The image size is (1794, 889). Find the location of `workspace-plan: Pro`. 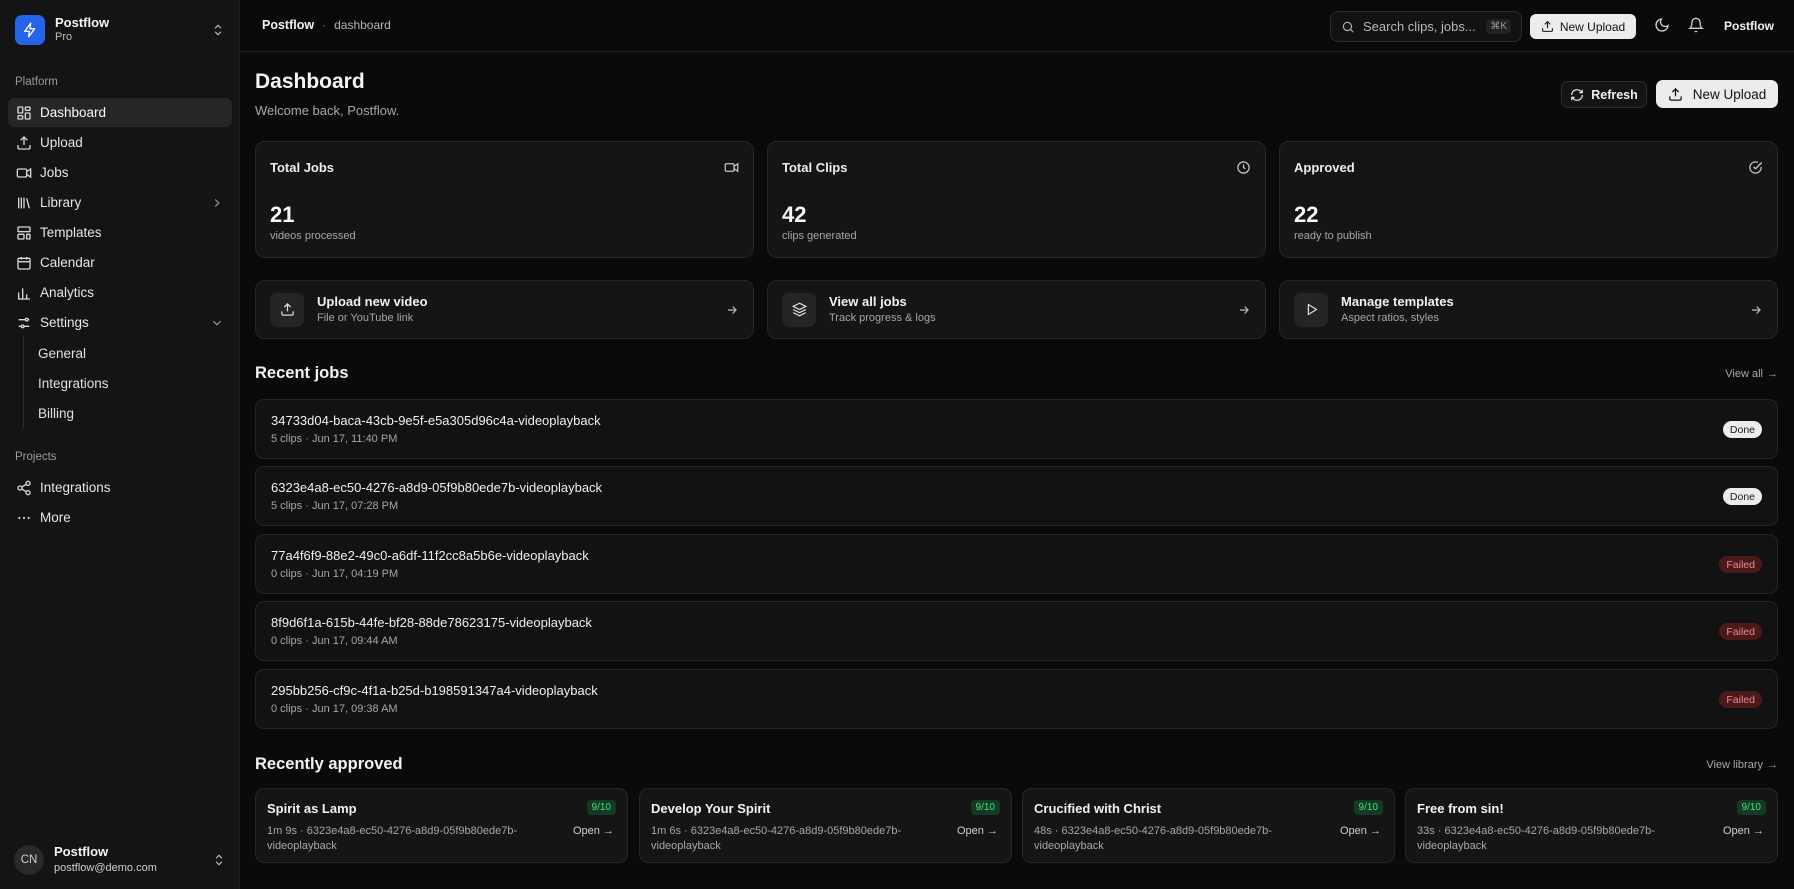

workspace-plan: Pro is located at coordinates (64, 37).